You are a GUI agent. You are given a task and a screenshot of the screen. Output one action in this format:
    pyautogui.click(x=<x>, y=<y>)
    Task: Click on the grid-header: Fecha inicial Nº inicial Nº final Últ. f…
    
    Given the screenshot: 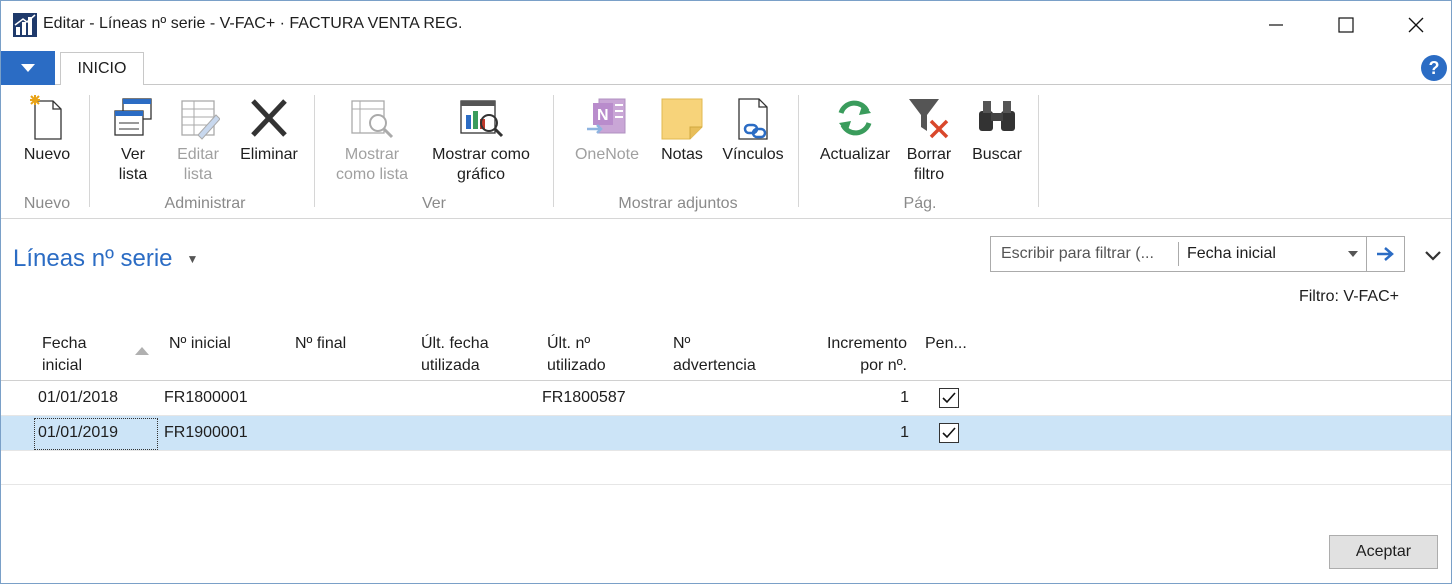 What is the action you would take?
    pyautogui.click(x=726, y=354)
    